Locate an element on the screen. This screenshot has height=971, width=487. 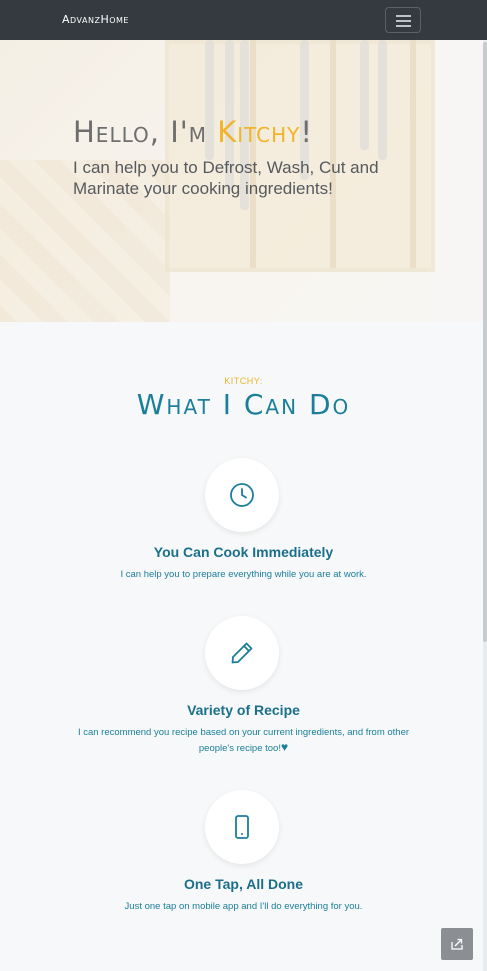
feature-heading: One Tap, All Done is located at coordinates (243, 884).